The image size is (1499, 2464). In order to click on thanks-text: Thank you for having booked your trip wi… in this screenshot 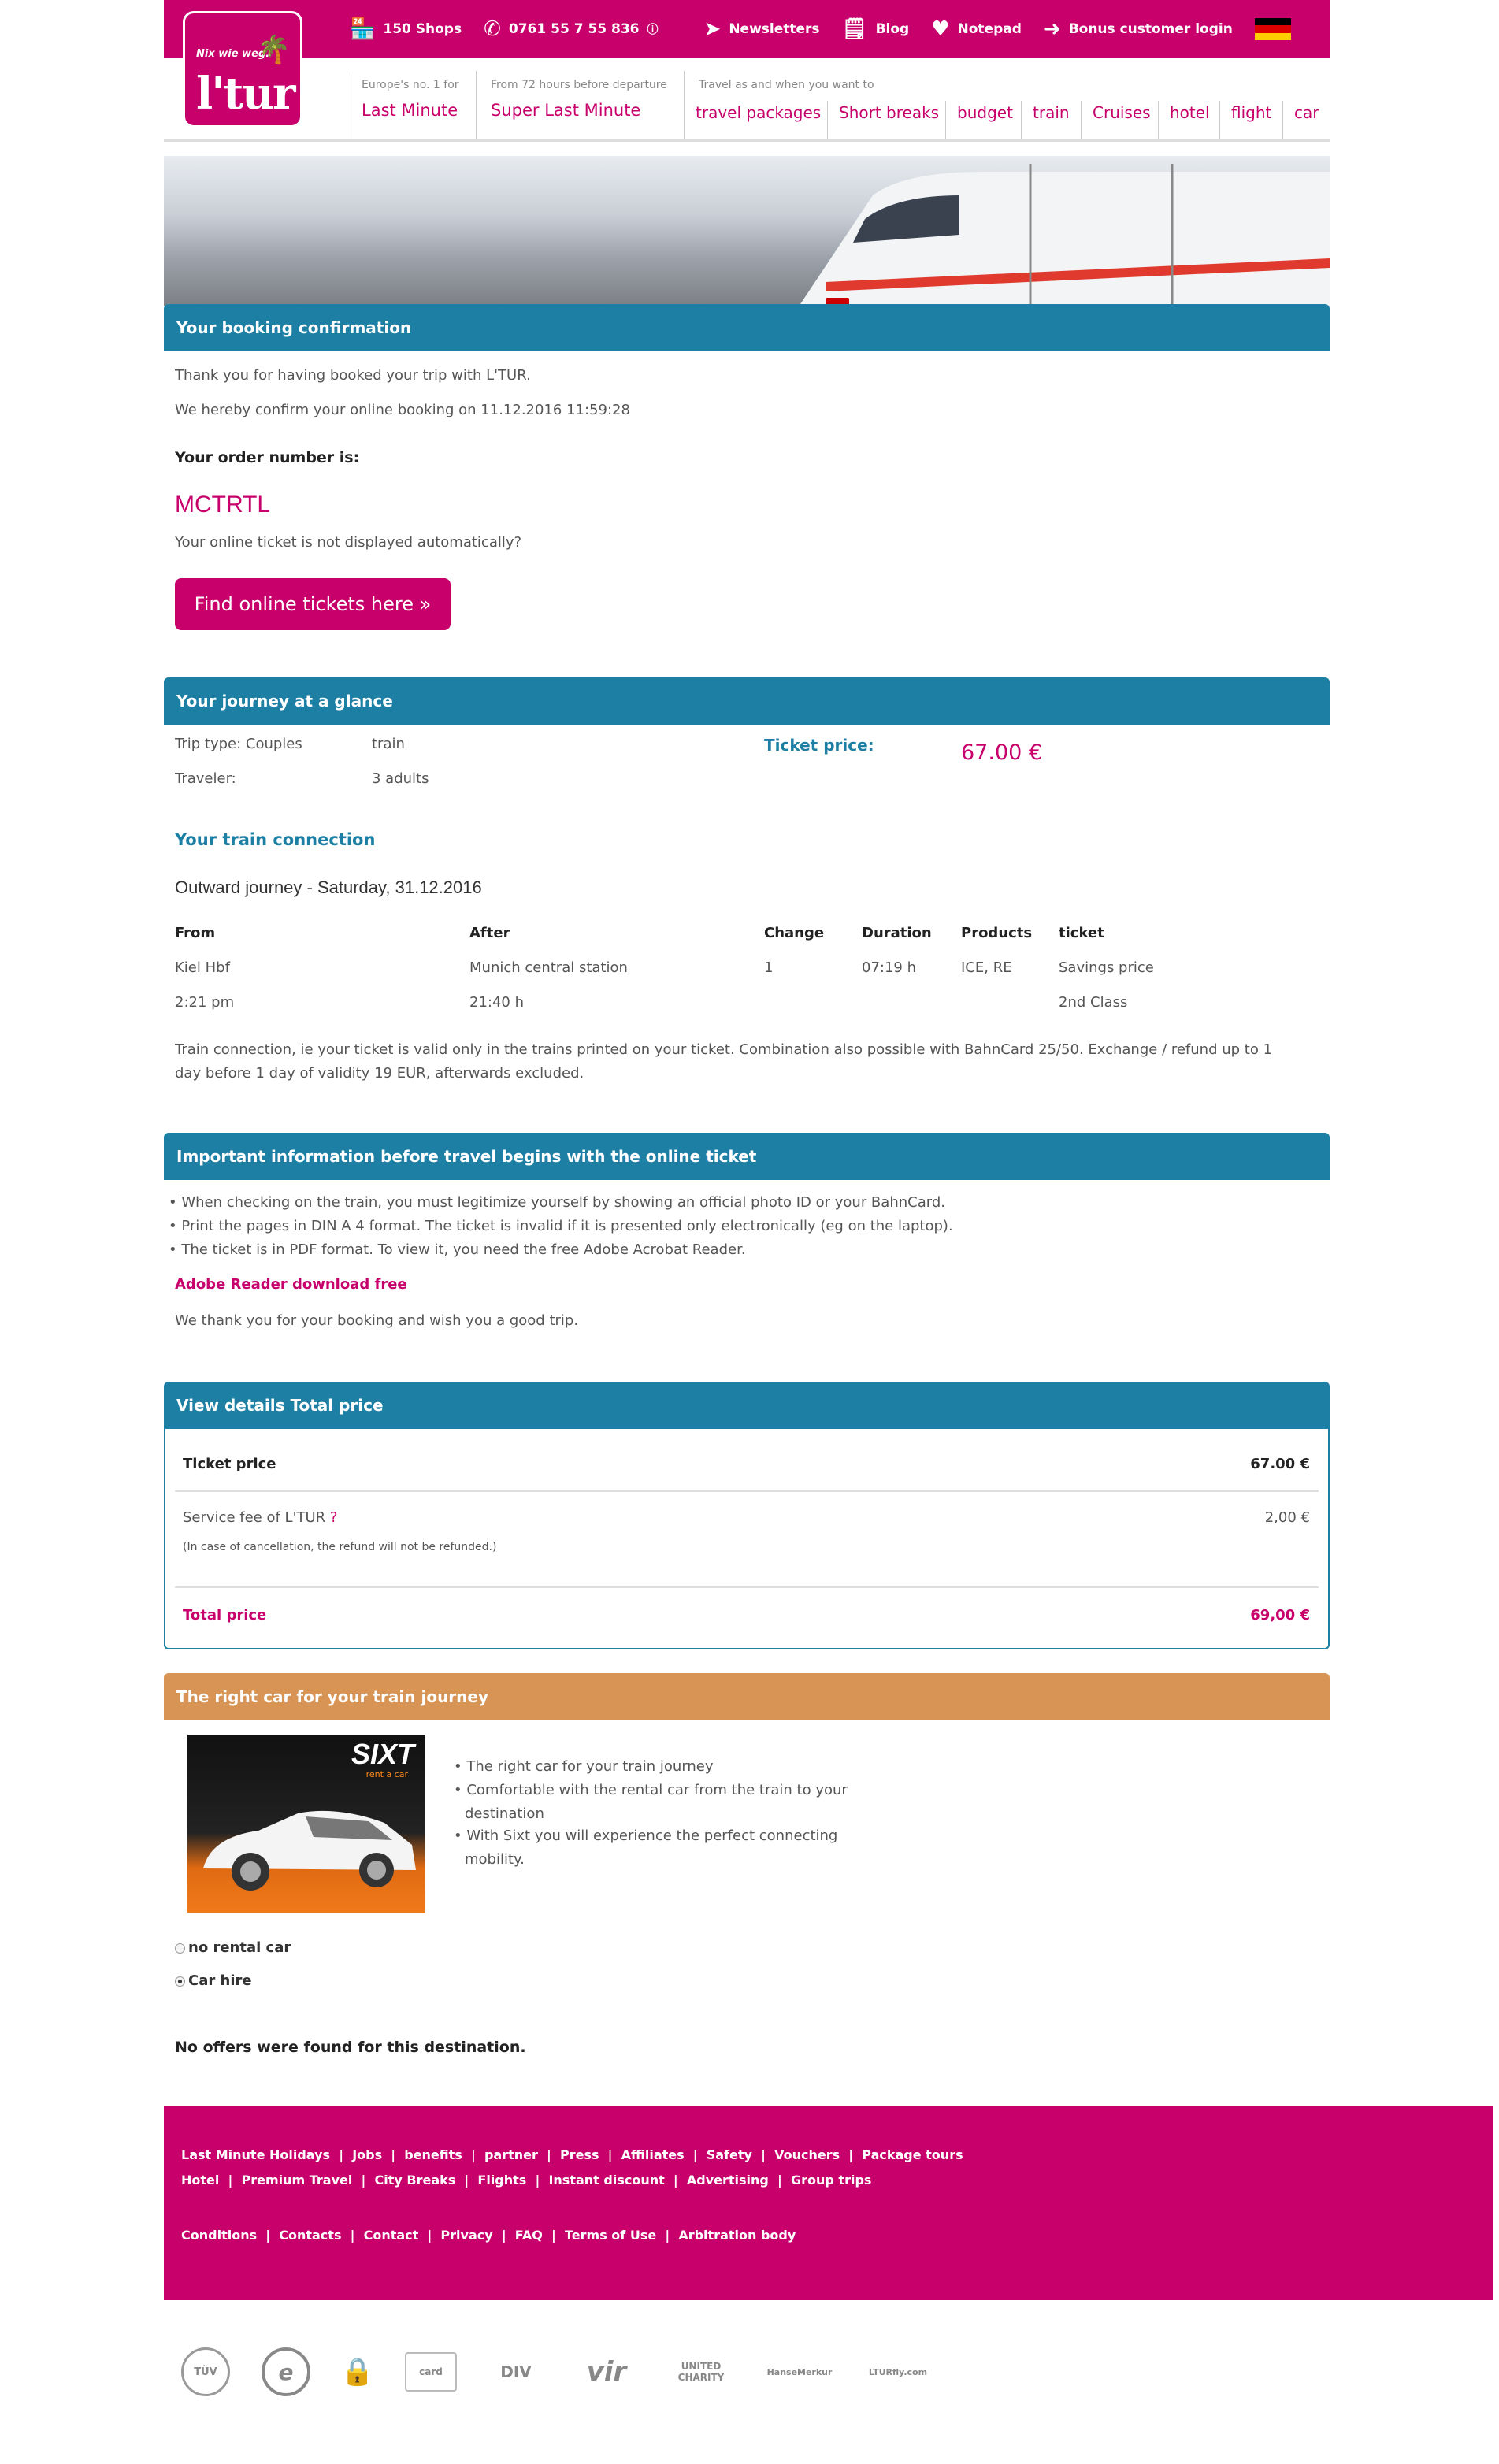, I will do `click(353, 375)`.